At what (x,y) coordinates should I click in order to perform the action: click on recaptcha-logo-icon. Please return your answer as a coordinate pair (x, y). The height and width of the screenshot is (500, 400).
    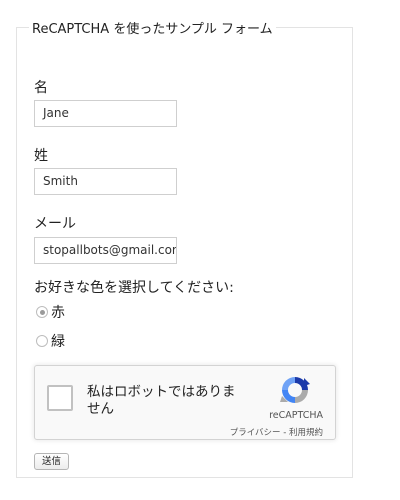
    Looking at the image, I should click on (295, 392).